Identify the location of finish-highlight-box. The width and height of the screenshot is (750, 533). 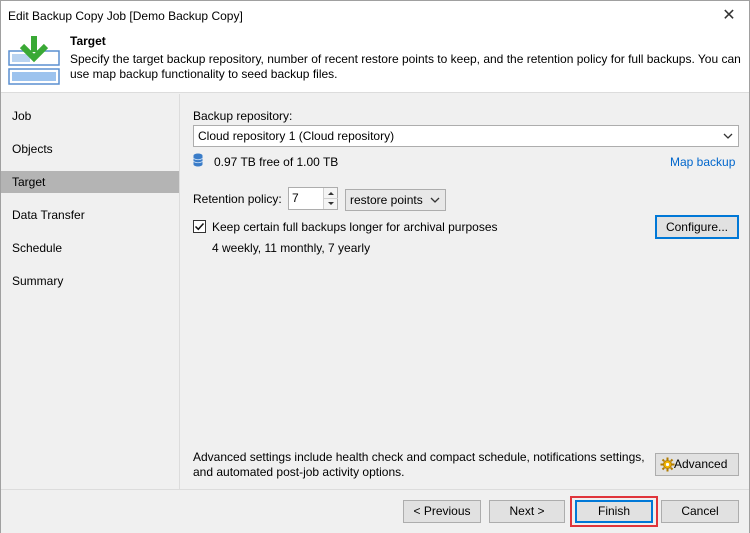
(614, 511).